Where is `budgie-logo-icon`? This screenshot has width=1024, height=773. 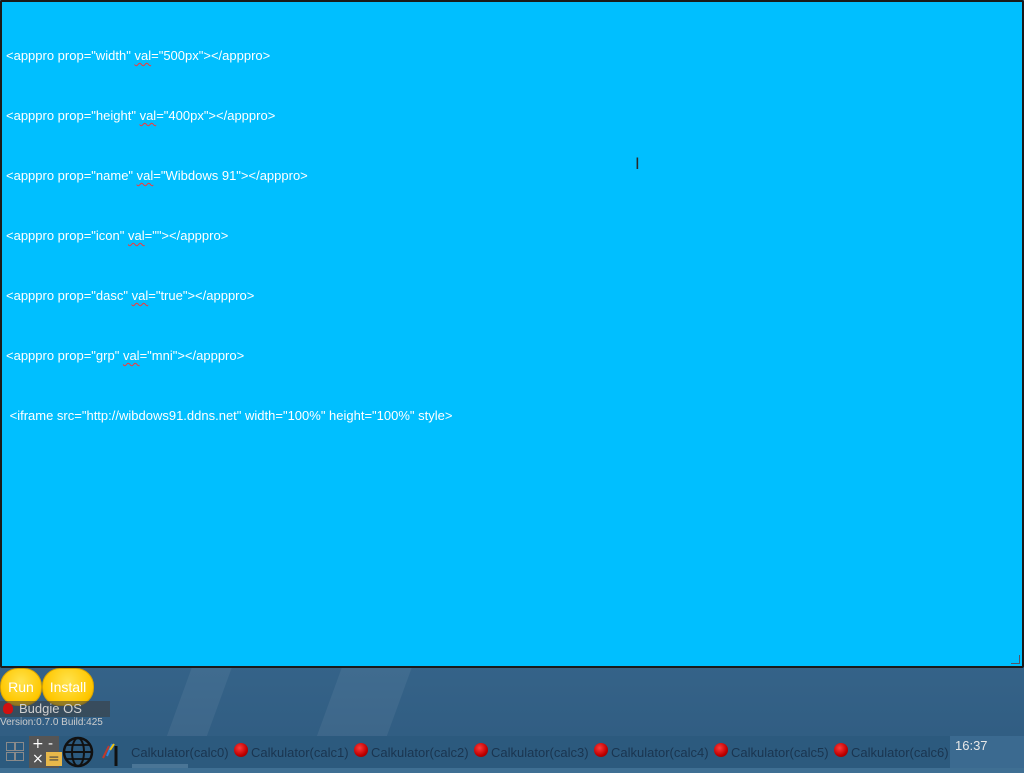 budgie-logo-icon is located at coordinates (8, 708).